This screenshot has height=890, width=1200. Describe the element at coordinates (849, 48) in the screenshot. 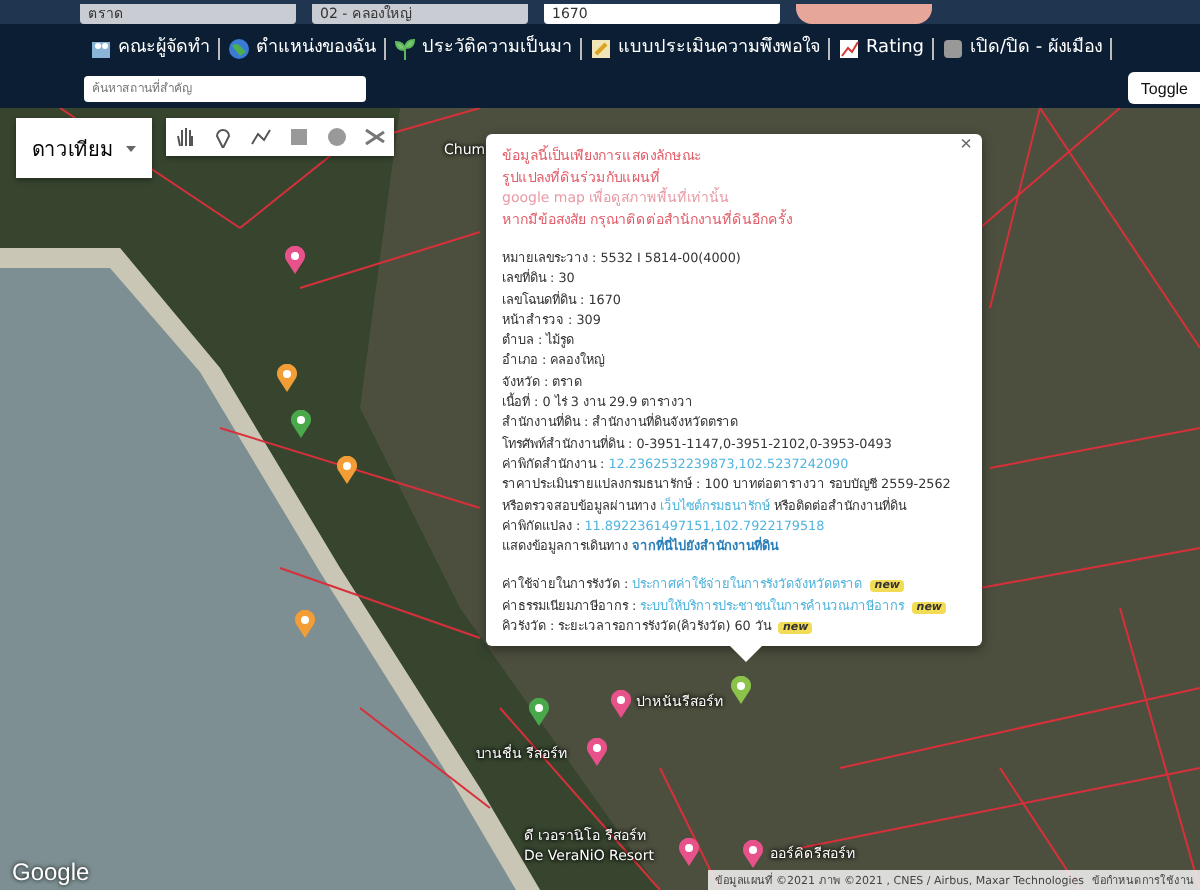

I see `chart-icon` at that location.